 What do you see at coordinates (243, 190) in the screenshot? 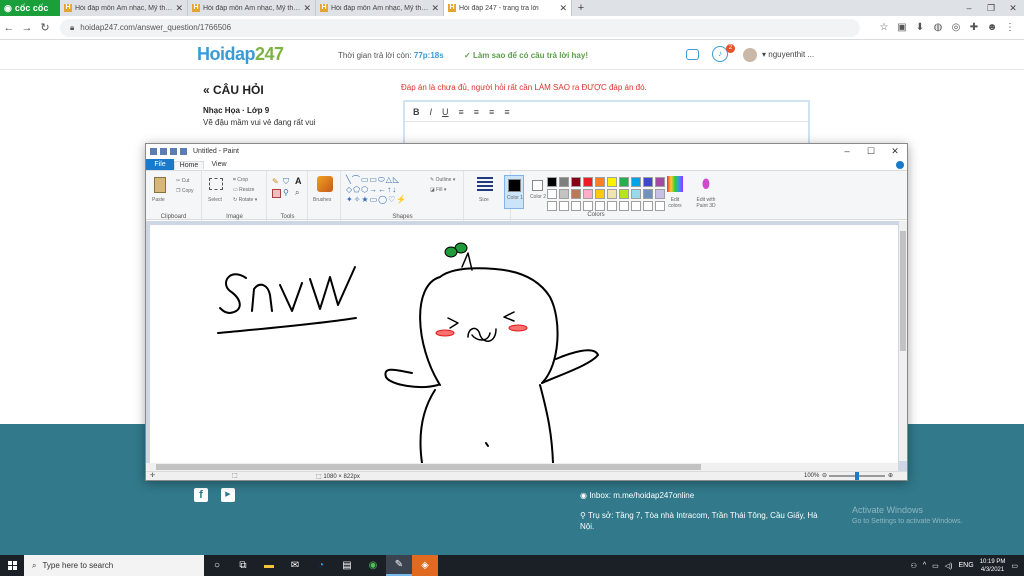
I see `resize-button: ▭ Resize` at bounding box center [243, 190].